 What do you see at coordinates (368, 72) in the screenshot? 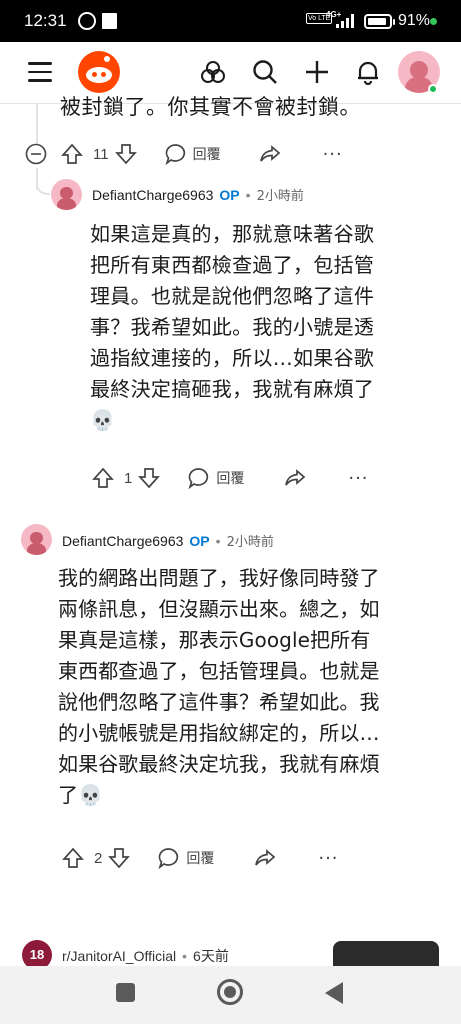
I see `notifications-icon` at bounding box center [368, 72].